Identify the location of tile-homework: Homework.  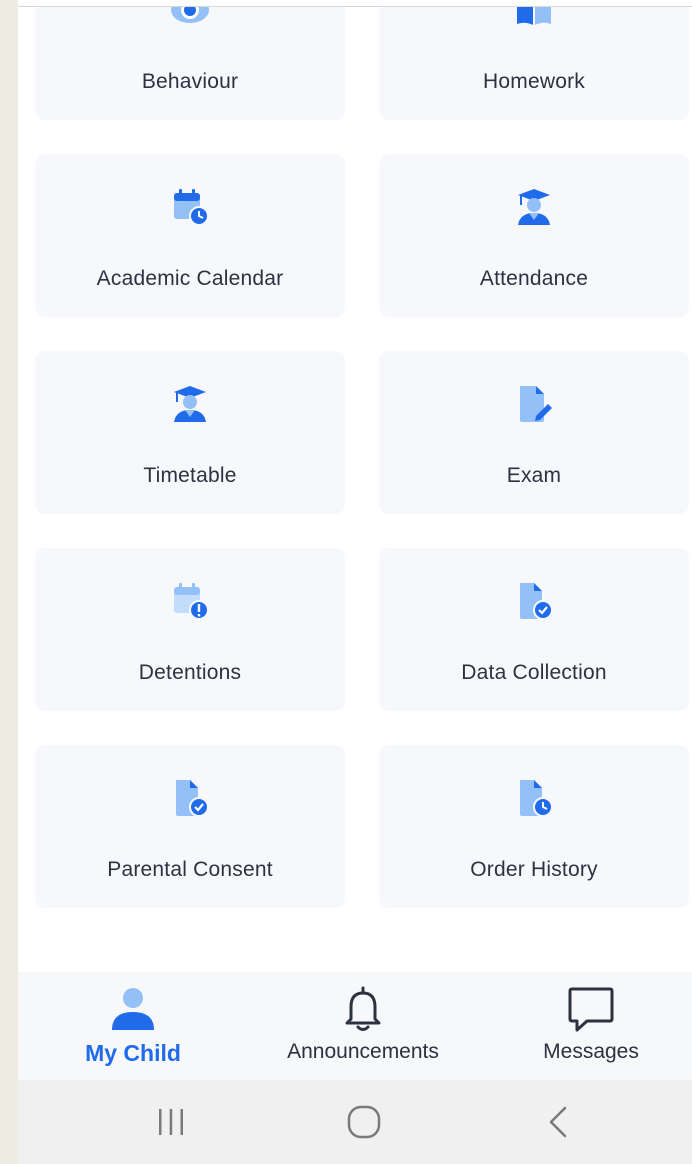
(534, 63).